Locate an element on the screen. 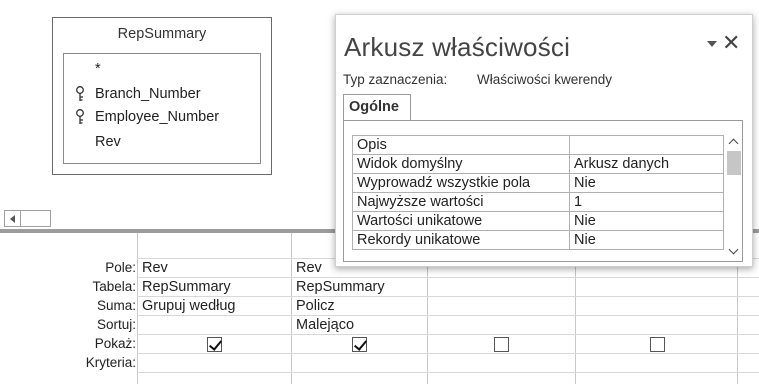 The height and width of the screenshot is (384, 759). property-row: Widok domyślny Arkusz danych is located at coordinates (538, 164).